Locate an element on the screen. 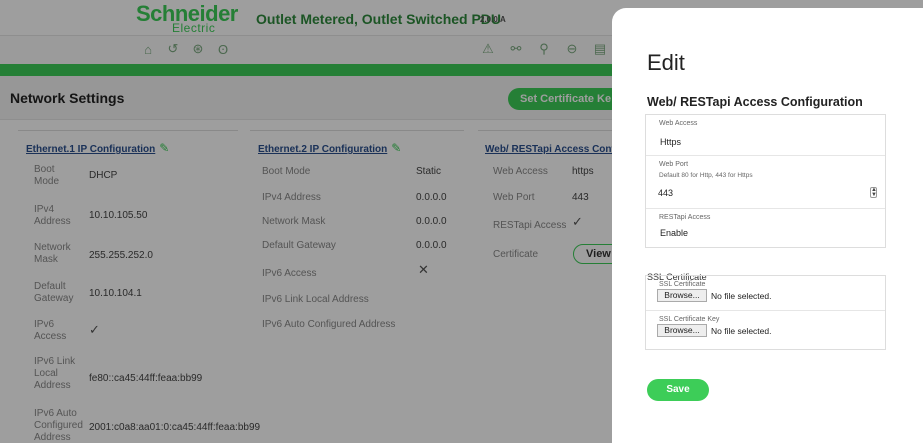 The image size is (923, 443). panel-subtitle: Web/ RESTapi Access Configuration is located at coordinates (755, 102).